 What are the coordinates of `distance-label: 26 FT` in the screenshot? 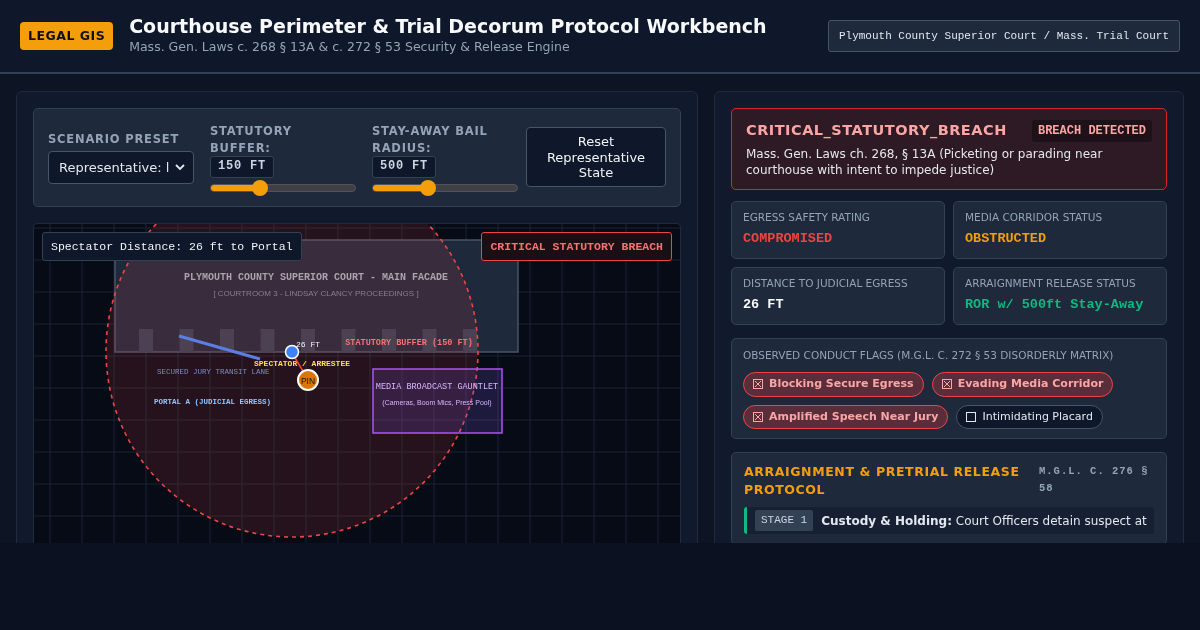 It's located at (308, 344).